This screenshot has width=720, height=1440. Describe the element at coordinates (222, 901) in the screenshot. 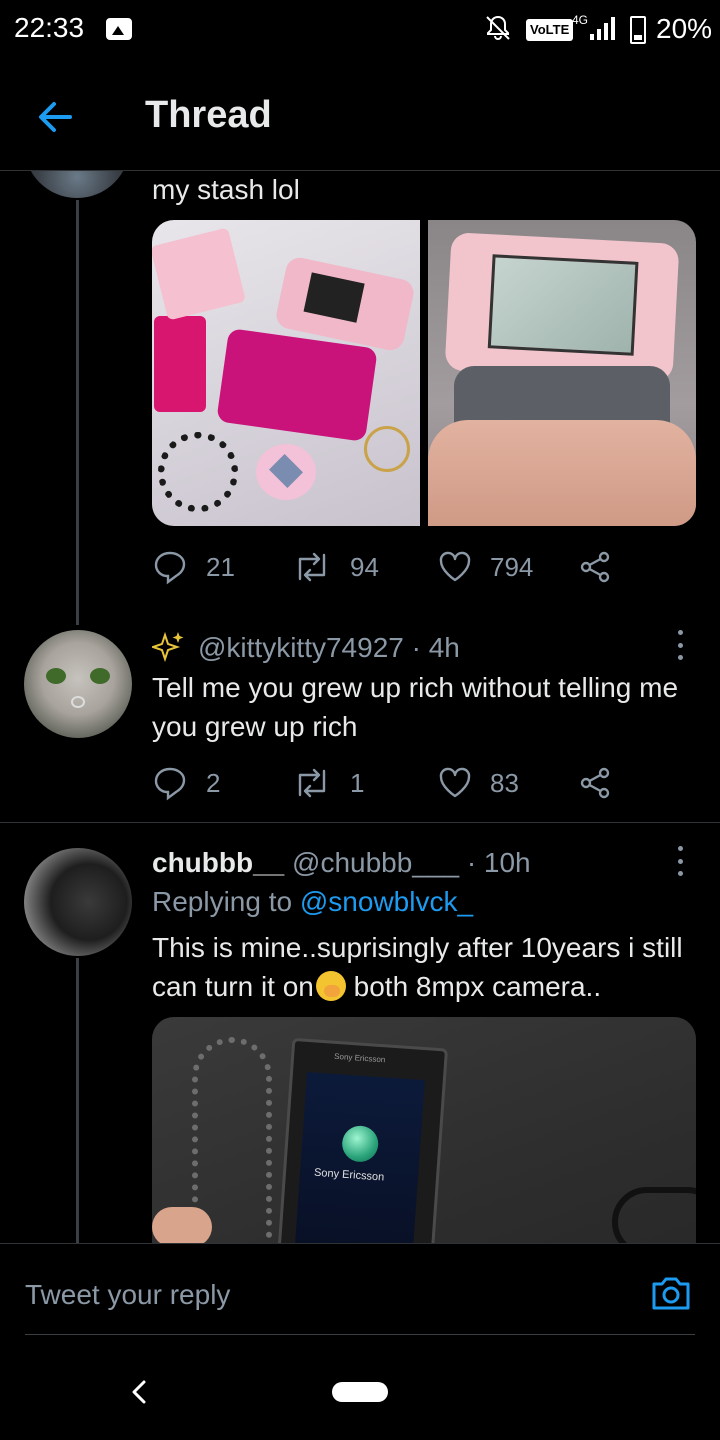

I see `replying-to-label: Replying to` at that location.